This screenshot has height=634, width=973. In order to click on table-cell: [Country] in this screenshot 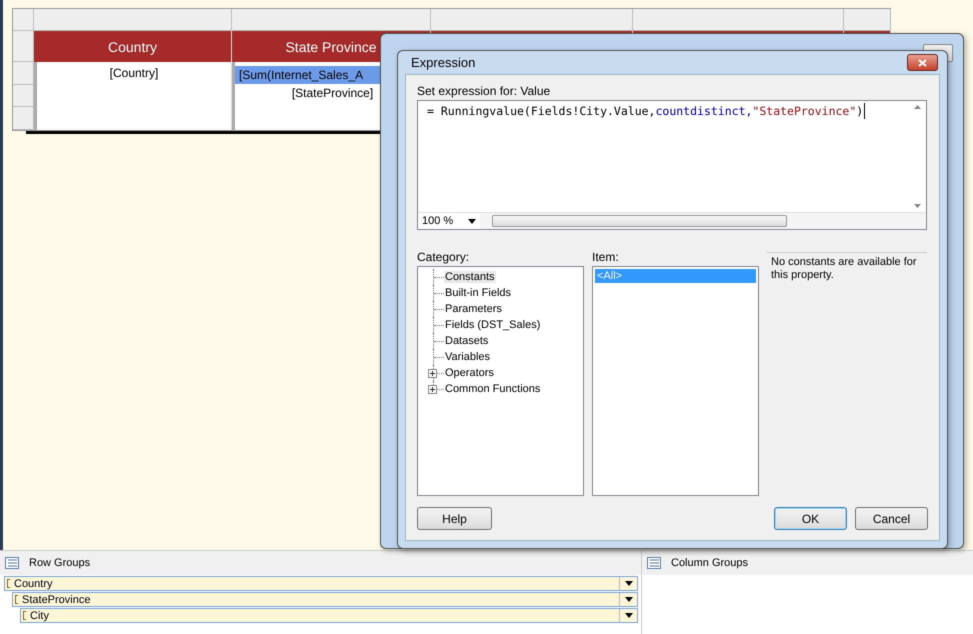, I will do `click(133, 96)`.